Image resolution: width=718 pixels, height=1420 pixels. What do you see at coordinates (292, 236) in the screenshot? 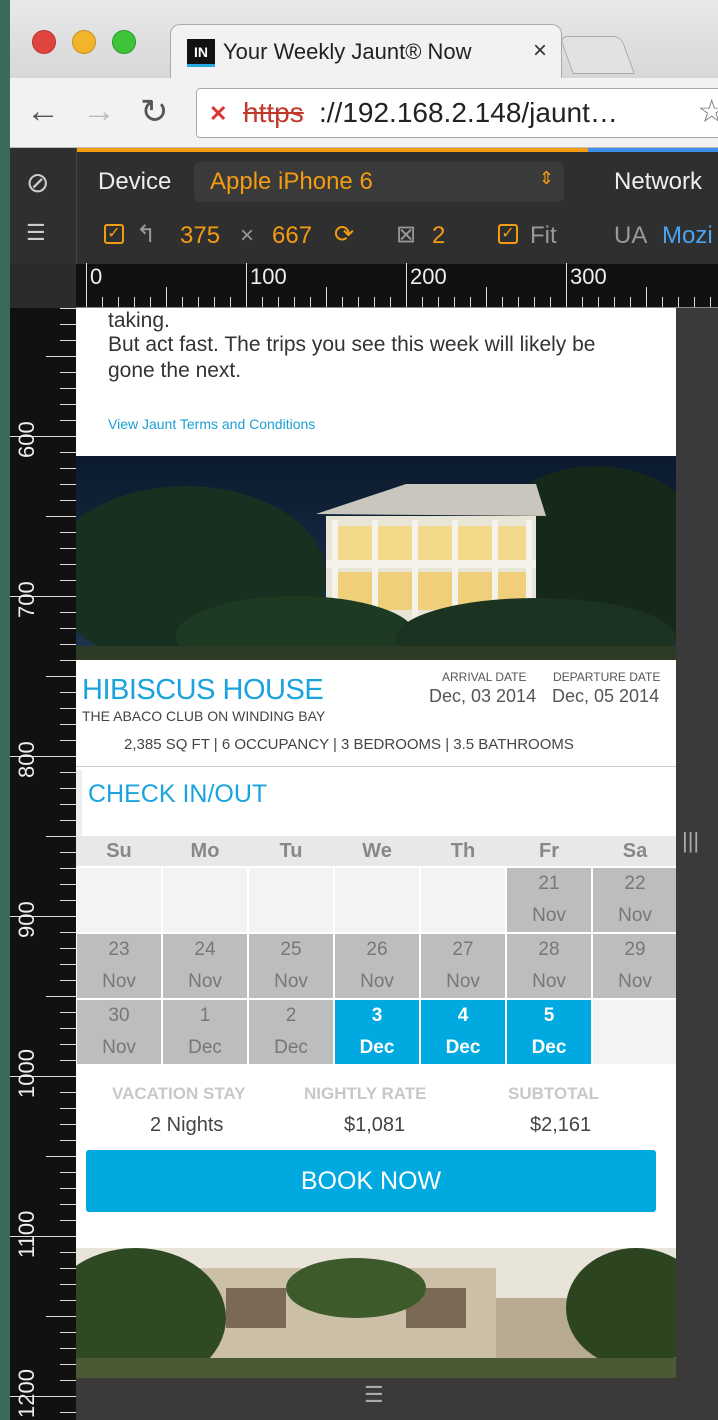
I see `height-input: 667` at bounding box center [292, 236].